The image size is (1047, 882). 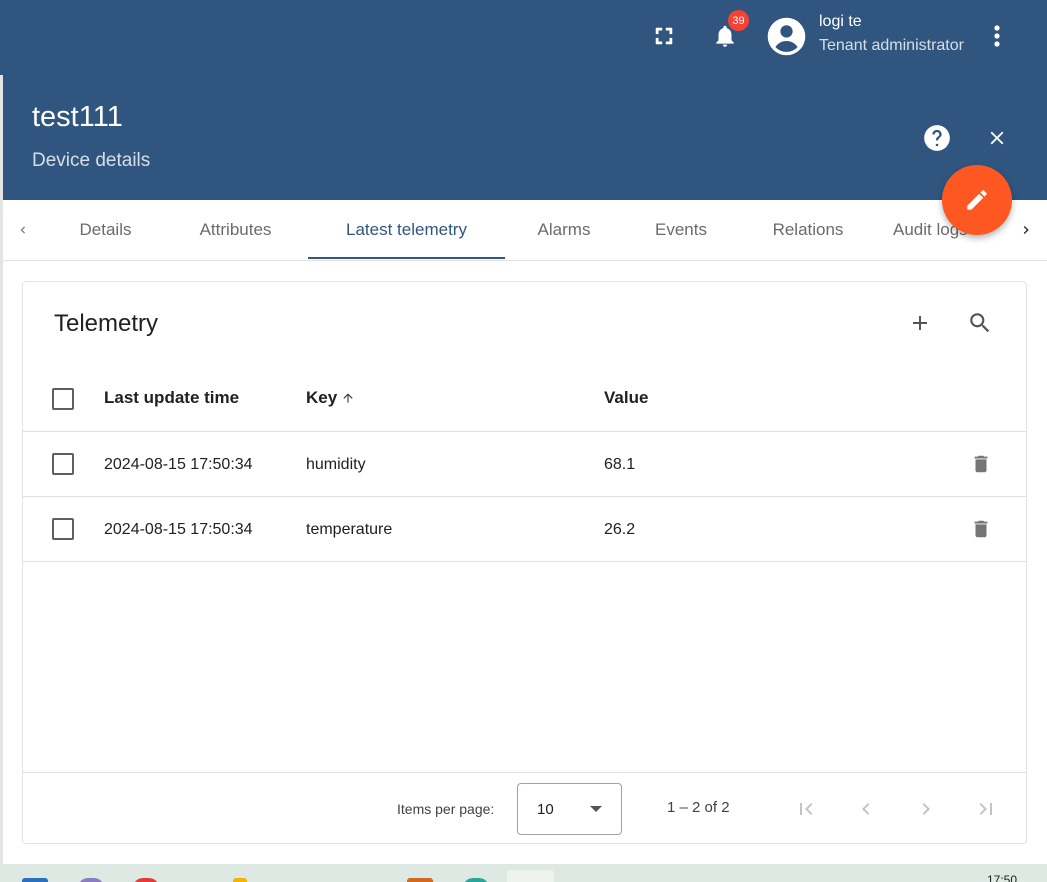 I want to click on fullscreen-icon, so click(x=664, y=36).